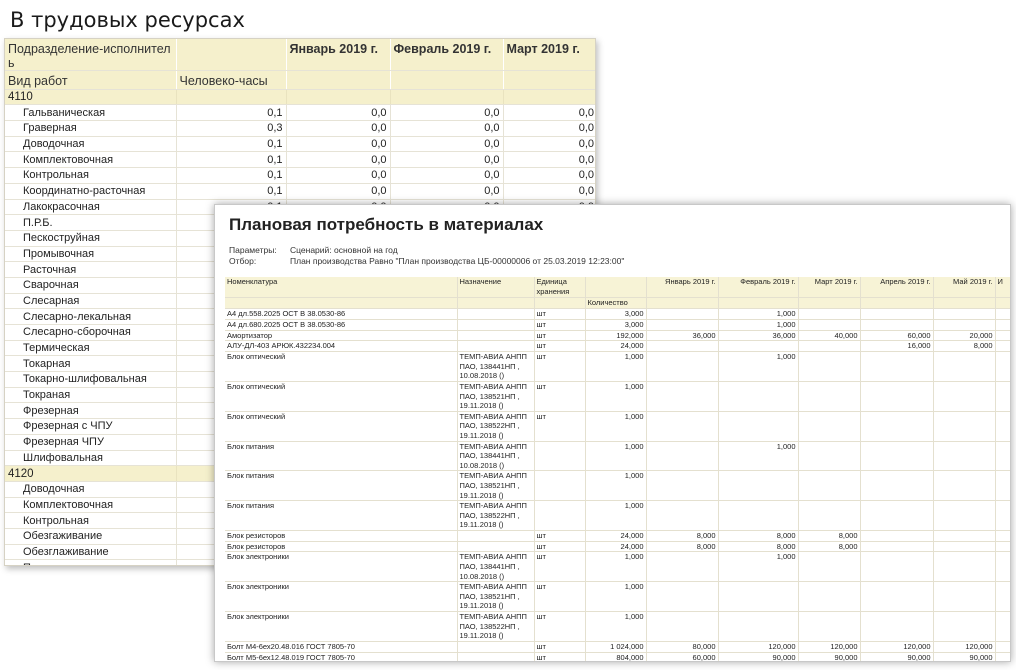  I want to click on nomenclature-cell: Болт М4-6ех20.48.016 ГОСТ 7805-70, so click(341, 647).